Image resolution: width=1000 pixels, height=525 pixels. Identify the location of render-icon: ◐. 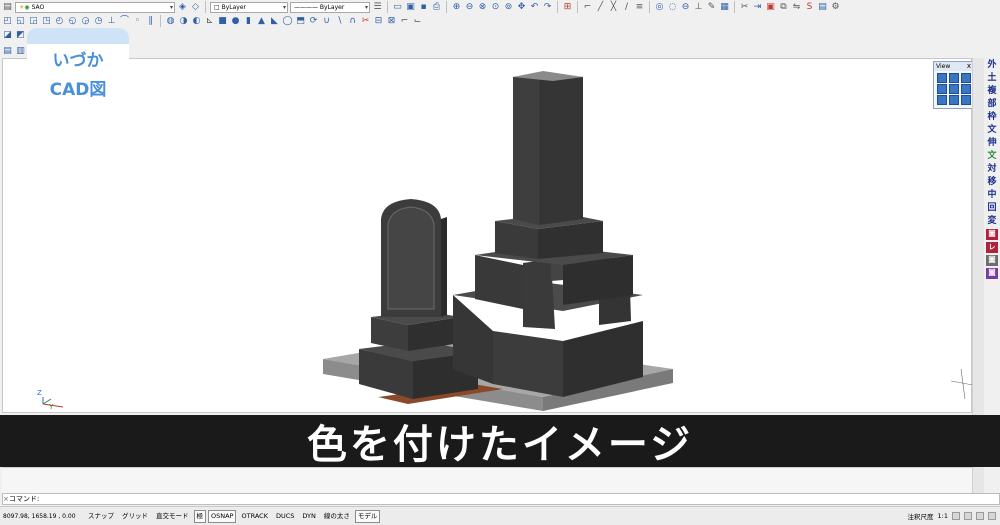
(196, 21).